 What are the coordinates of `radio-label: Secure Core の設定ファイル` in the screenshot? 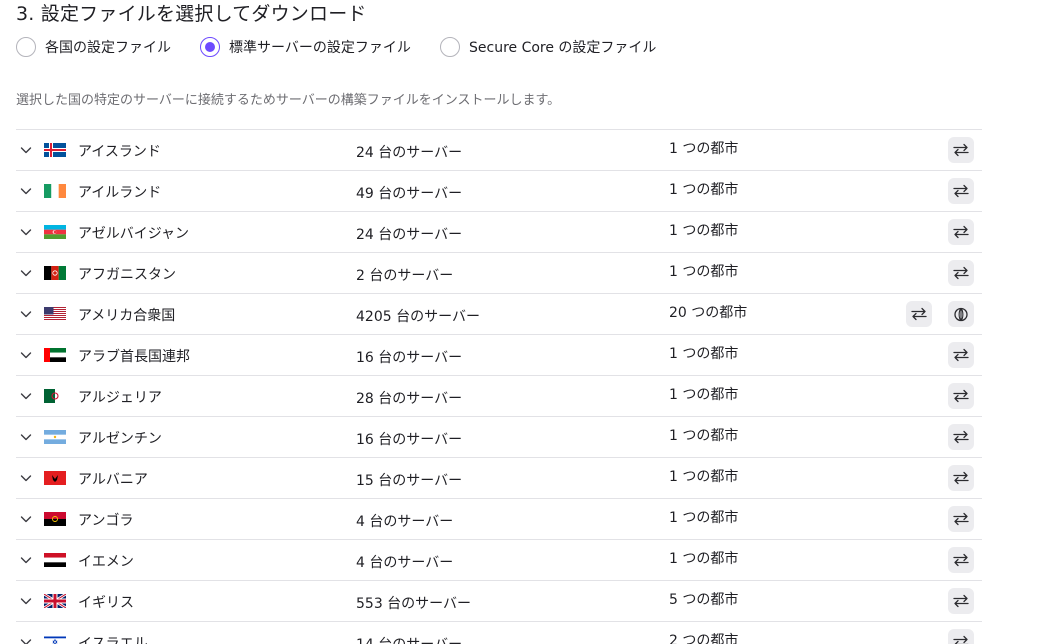 It's located at (563, 48).